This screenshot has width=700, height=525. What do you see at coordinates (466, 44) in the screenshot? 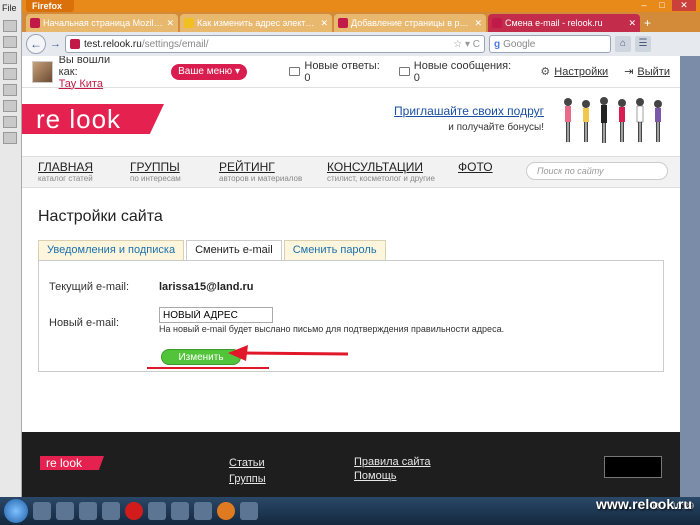
I see `bookmark-star-icon: ☆ ▾ C` at bounding box center [466, 44].